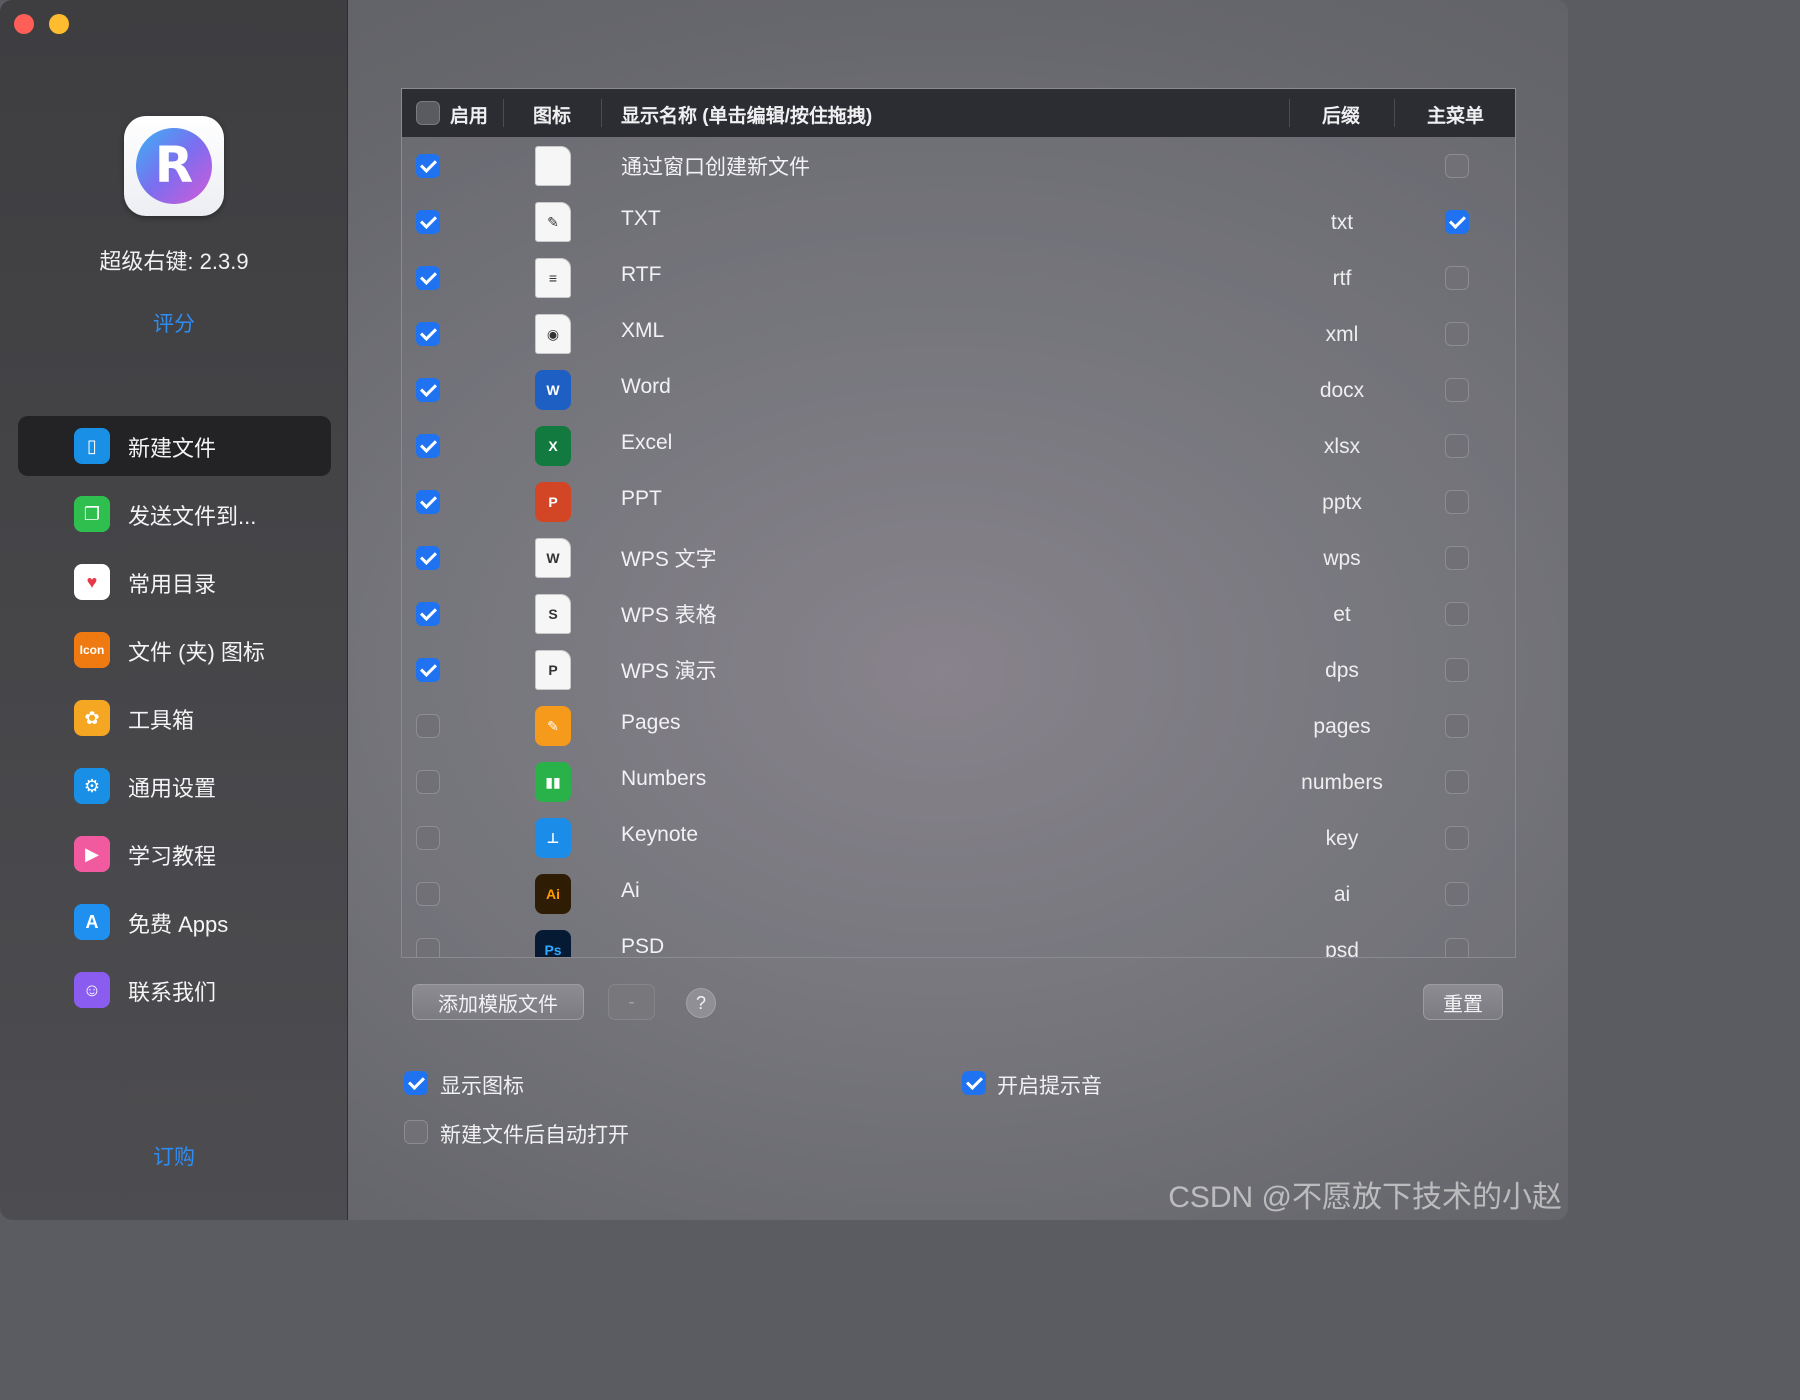 The width and height of the screenshot is (1800, 1400). I want to click on sidebar-item-4: ✿ 工具箱, so click(174, 718).